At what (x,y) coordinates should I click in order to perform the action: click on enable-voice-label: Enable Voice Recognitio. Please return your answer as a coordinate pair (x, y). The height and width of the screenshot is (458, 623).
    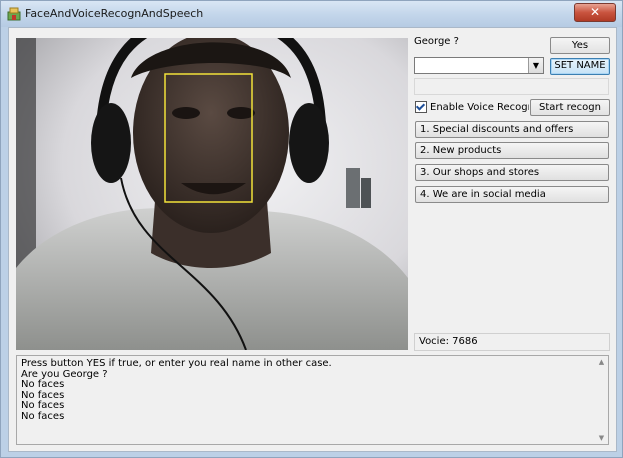
    Looking at the image, I should click on (479, 107).